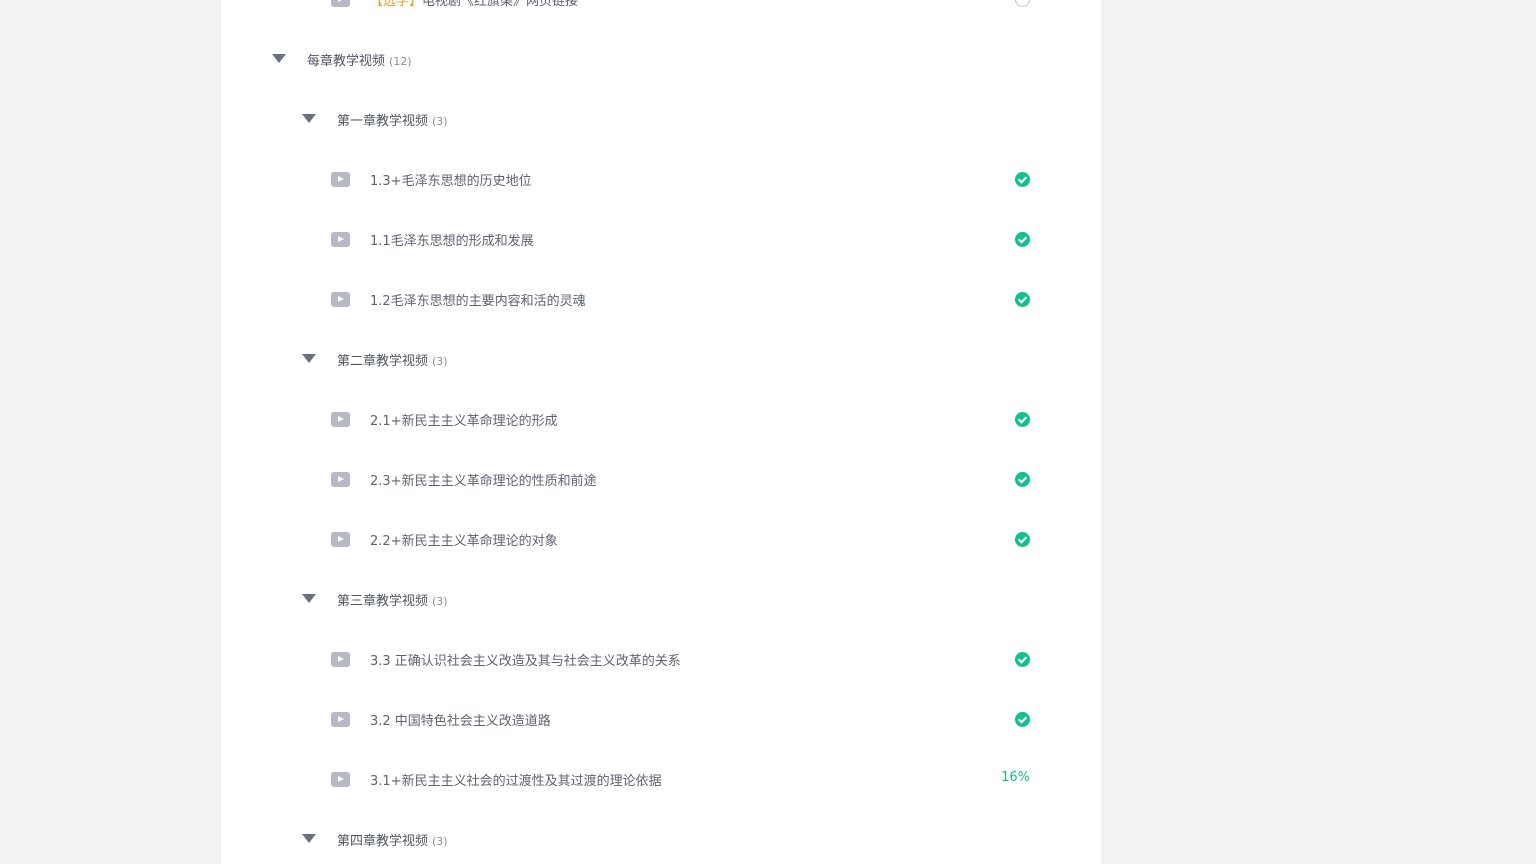  Describe the element at coordinates (464, 421) in the screenshot. I see `item-label: 2.1+新民主主义革命理论的形成` at that location.